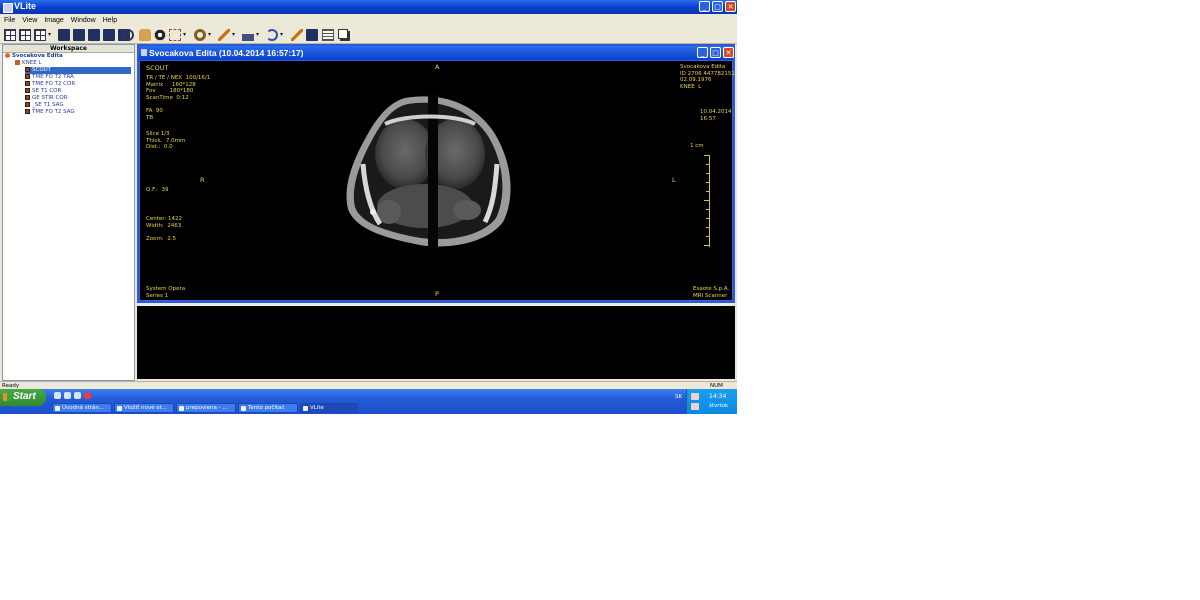 This screenshot has height=600, width=1200. I want to click on zoom-icon, so click(128, 35).